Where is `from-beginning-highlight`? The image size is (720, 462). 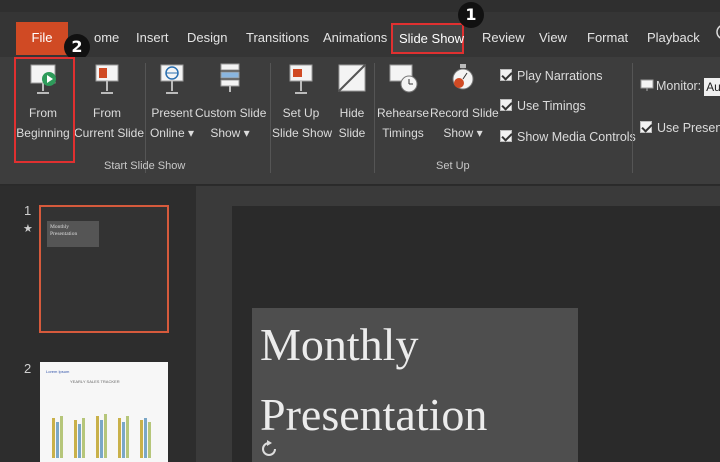 from-beginning-highlight is located at coordinates (44, 110).